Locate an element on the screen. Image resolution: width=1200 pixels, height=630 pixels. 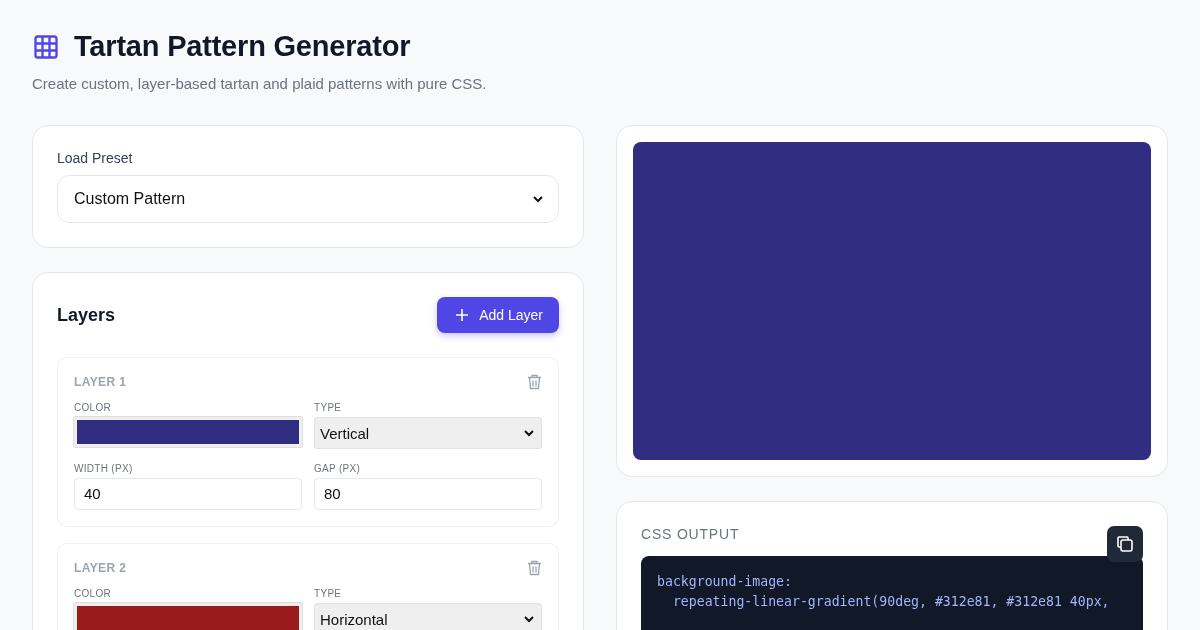
css-output-heading: CSS OUTPUT is located at coordinates (691, 534).